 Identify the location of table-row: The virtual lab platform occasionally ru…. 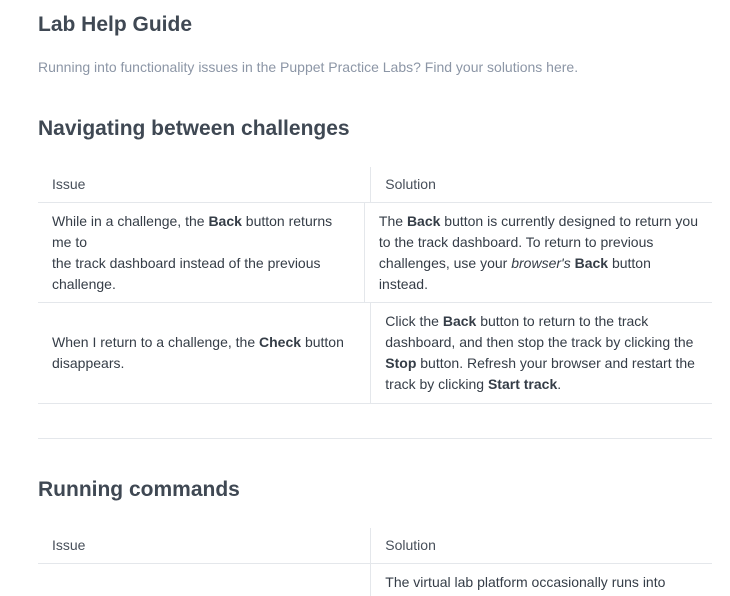
(375, 580).